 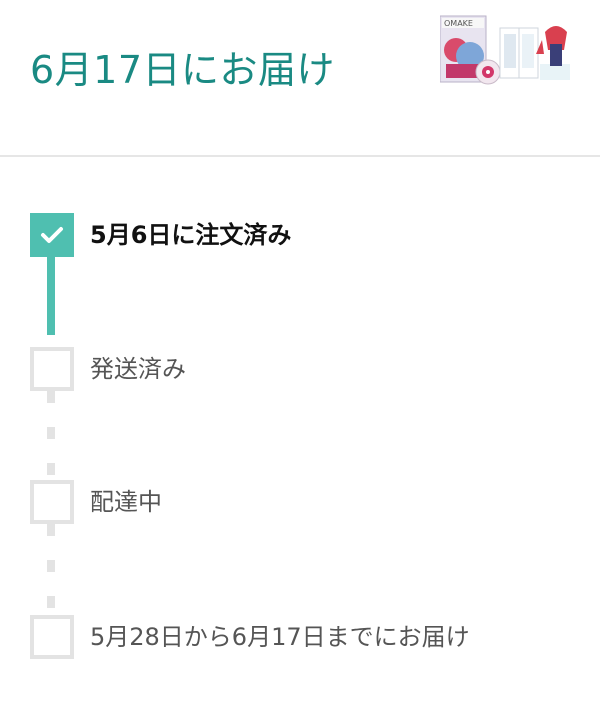 What do you see at coordinates (183, 70) in the screenshot?
I see `delivery-date-title: 6月17日にお届け` at bounding box center [183, 70].